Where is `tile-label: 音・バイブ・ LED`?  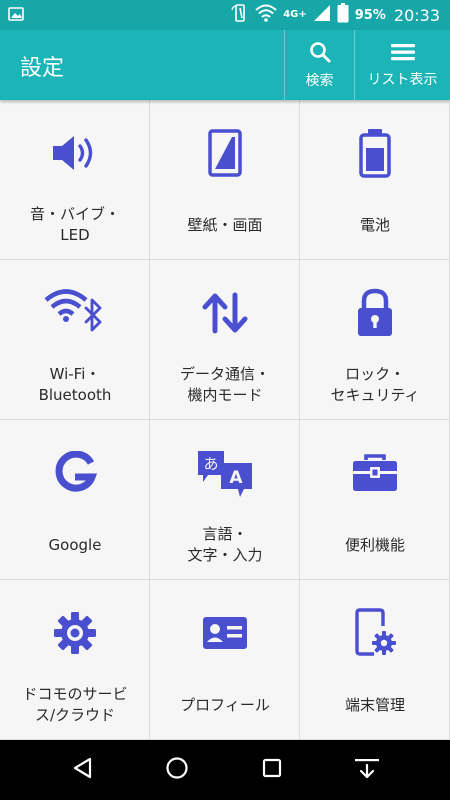
tile-label: 音・バイブ・ LED is located at coordinates (74, 224).